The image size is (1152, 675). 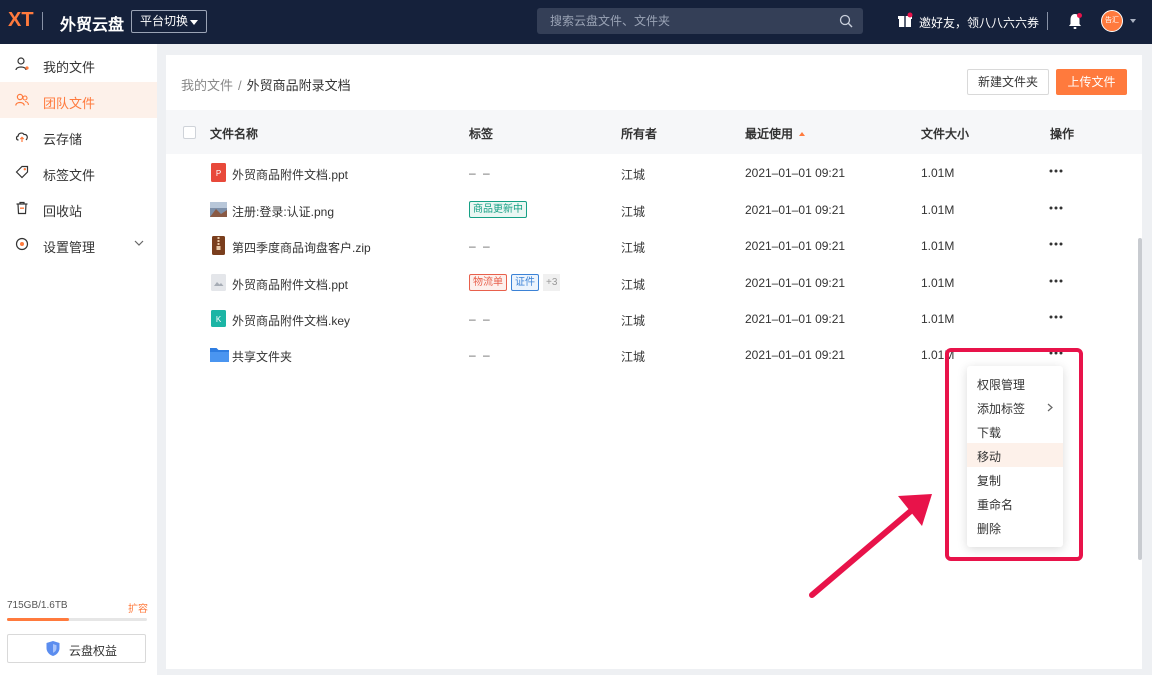 What do you see at coordinates (1140, 399) in the screenshot?
I see `vertical-scrollbar` at bounding box center [1140, 399].